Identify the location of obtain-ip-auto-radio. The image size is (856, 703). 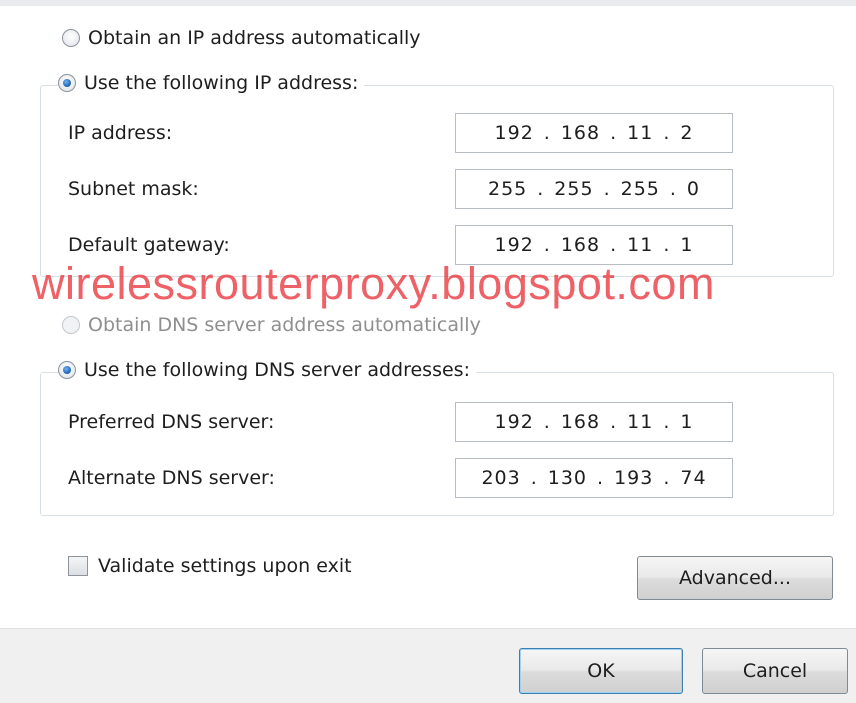
(71, 38).